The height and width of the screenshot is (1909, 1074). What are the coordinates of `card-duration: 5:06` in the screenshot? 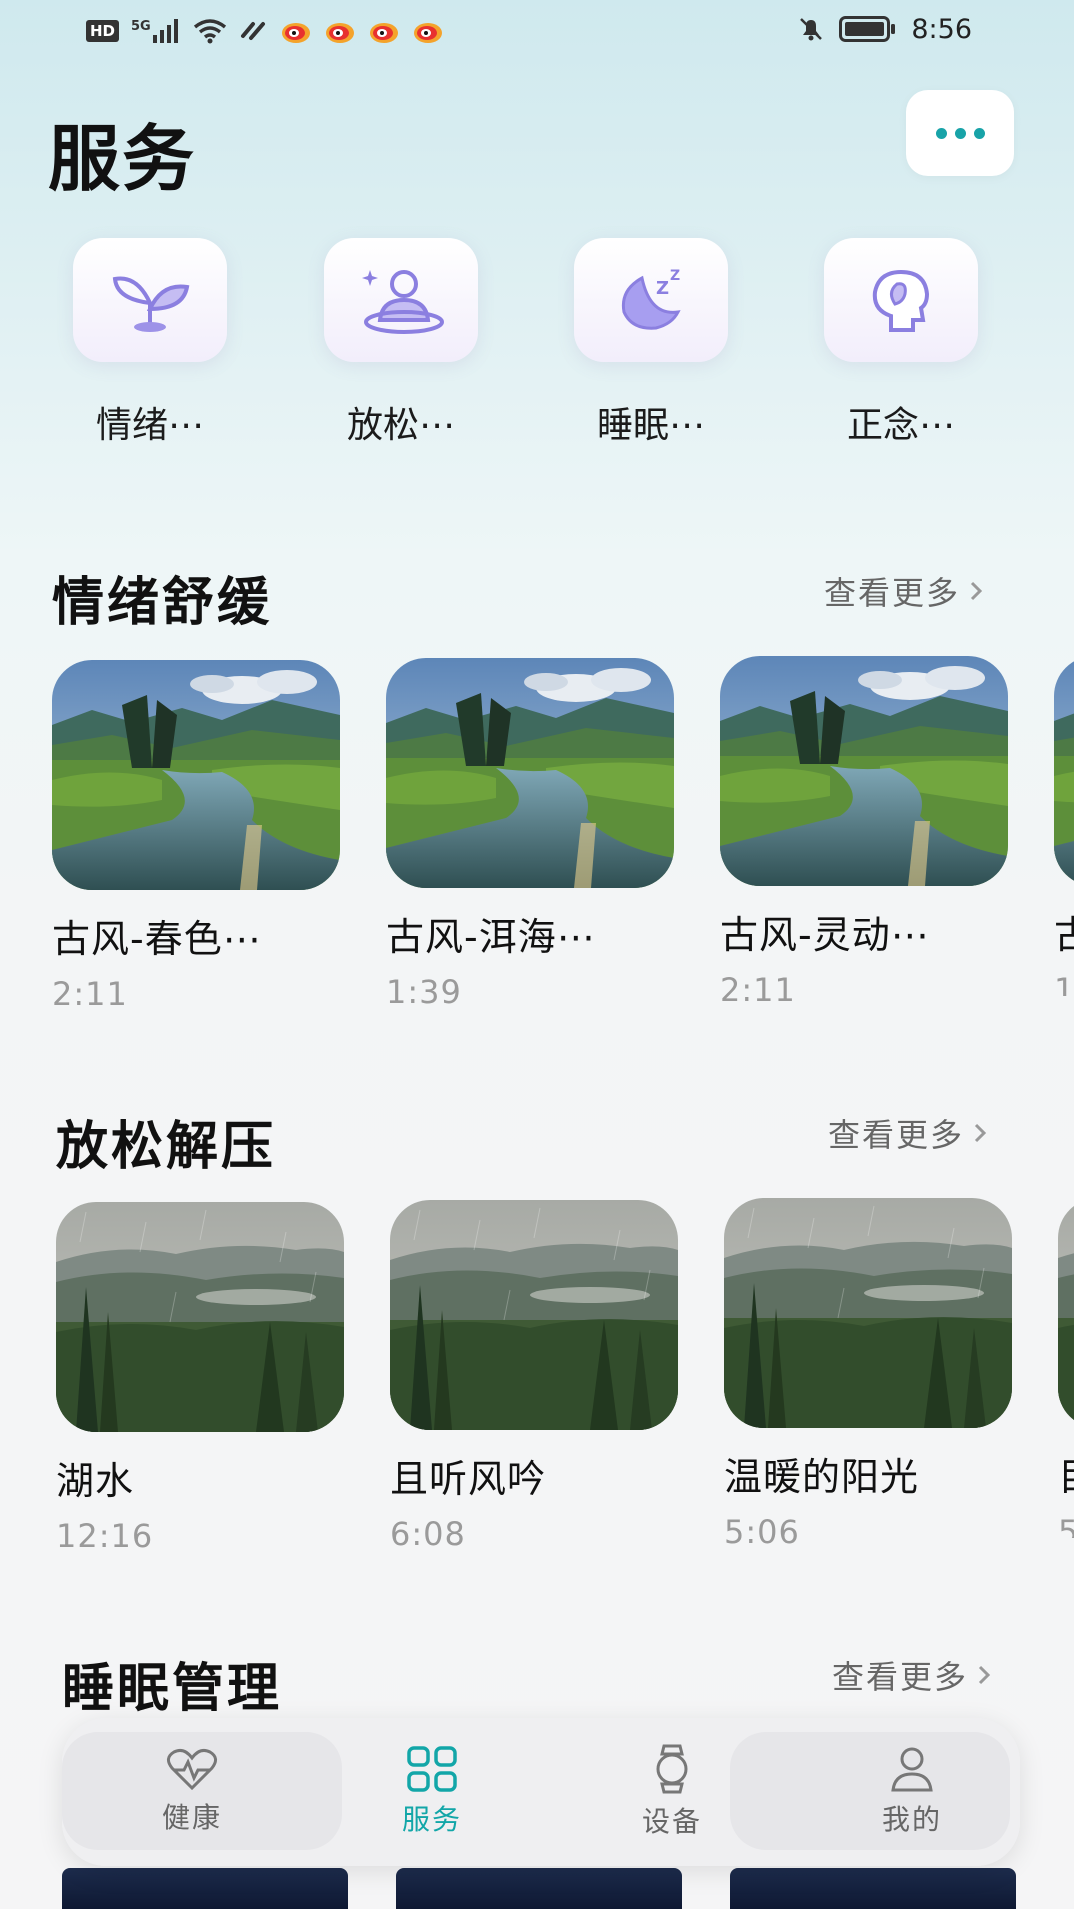 It's located at (762, 1532).